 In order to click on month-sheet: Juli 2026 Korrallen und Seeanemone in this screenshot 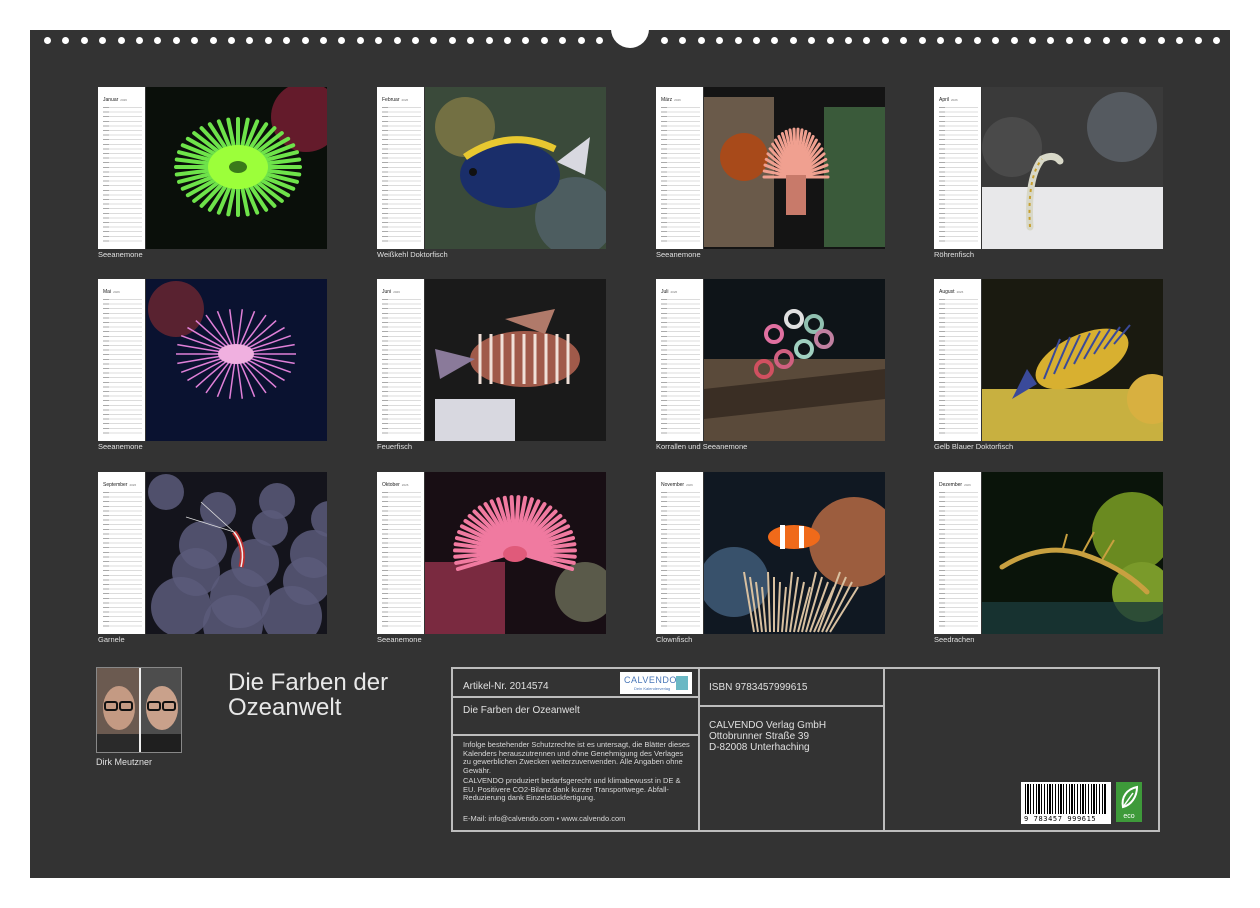, I will do `click(770, 371)`.